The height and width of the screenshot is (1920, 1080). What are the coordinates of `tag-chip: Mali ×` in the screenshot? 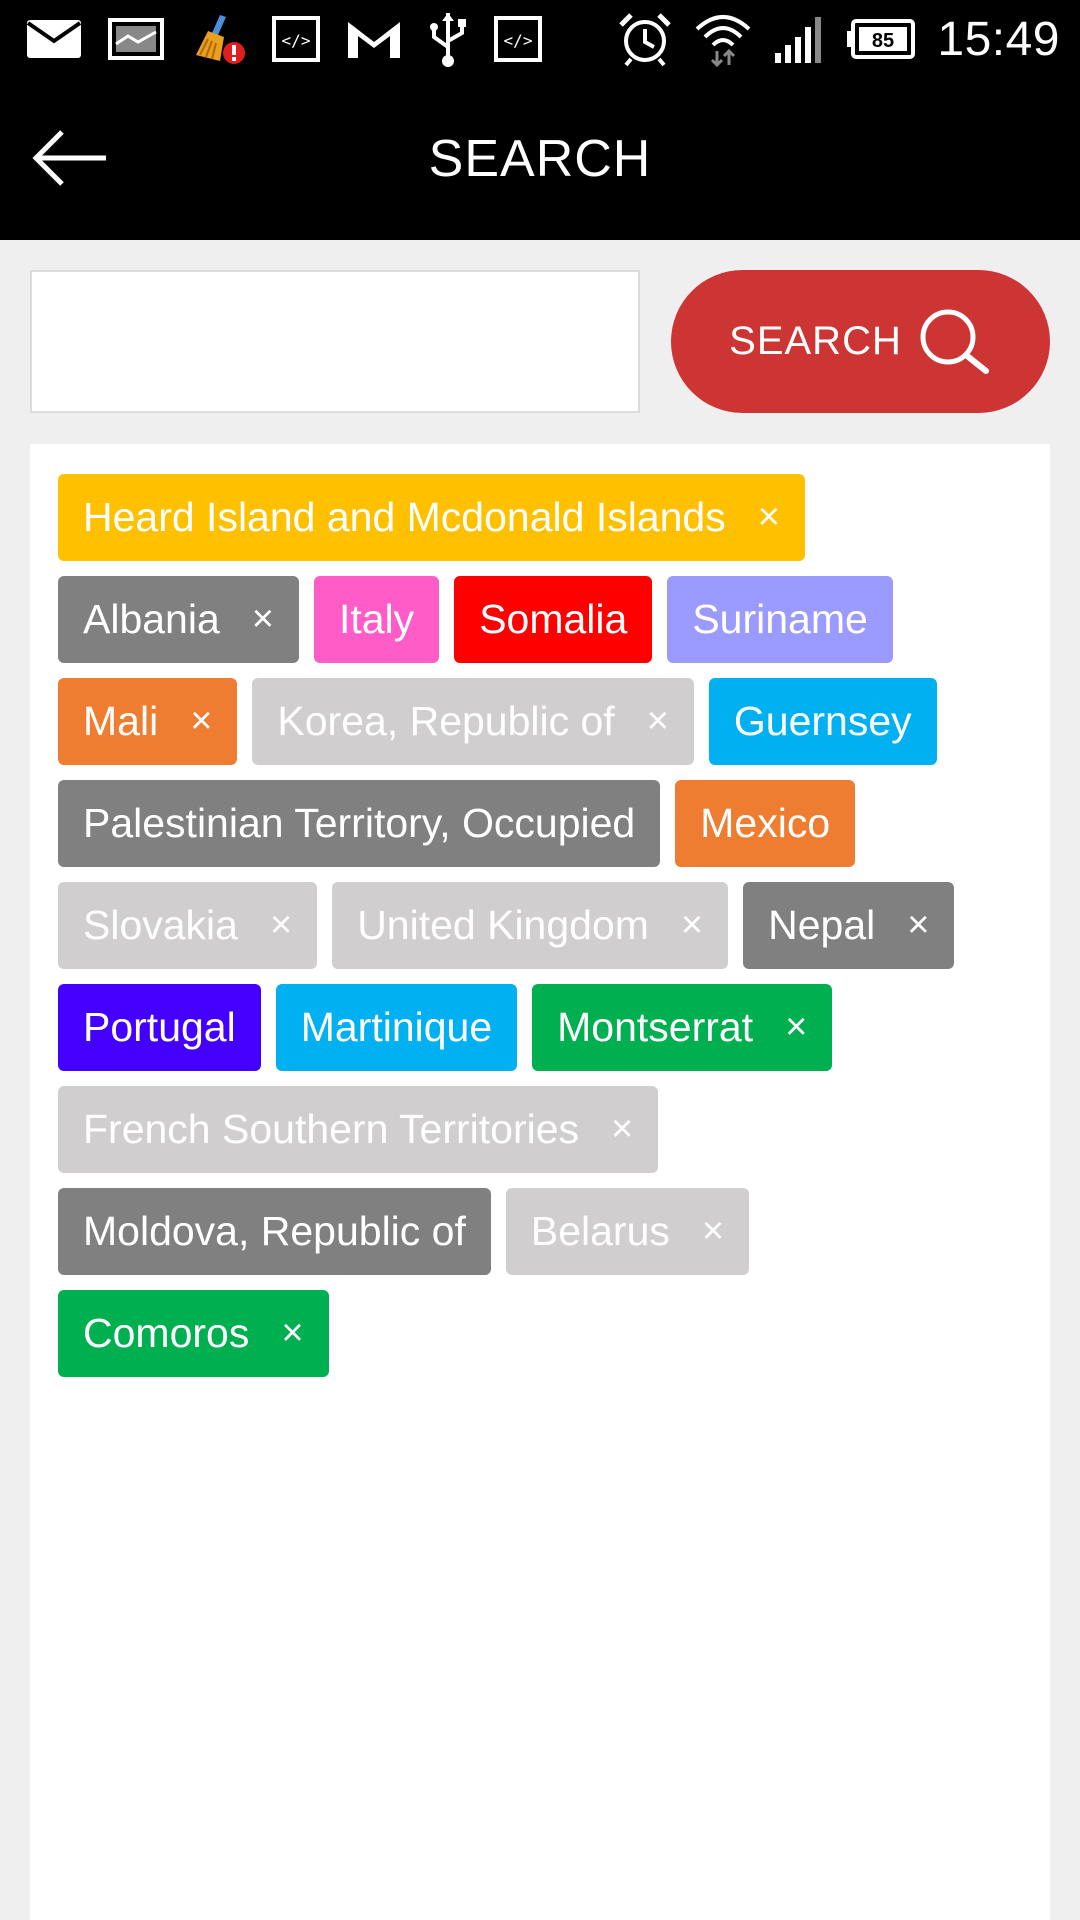 It's located at (148, 721).